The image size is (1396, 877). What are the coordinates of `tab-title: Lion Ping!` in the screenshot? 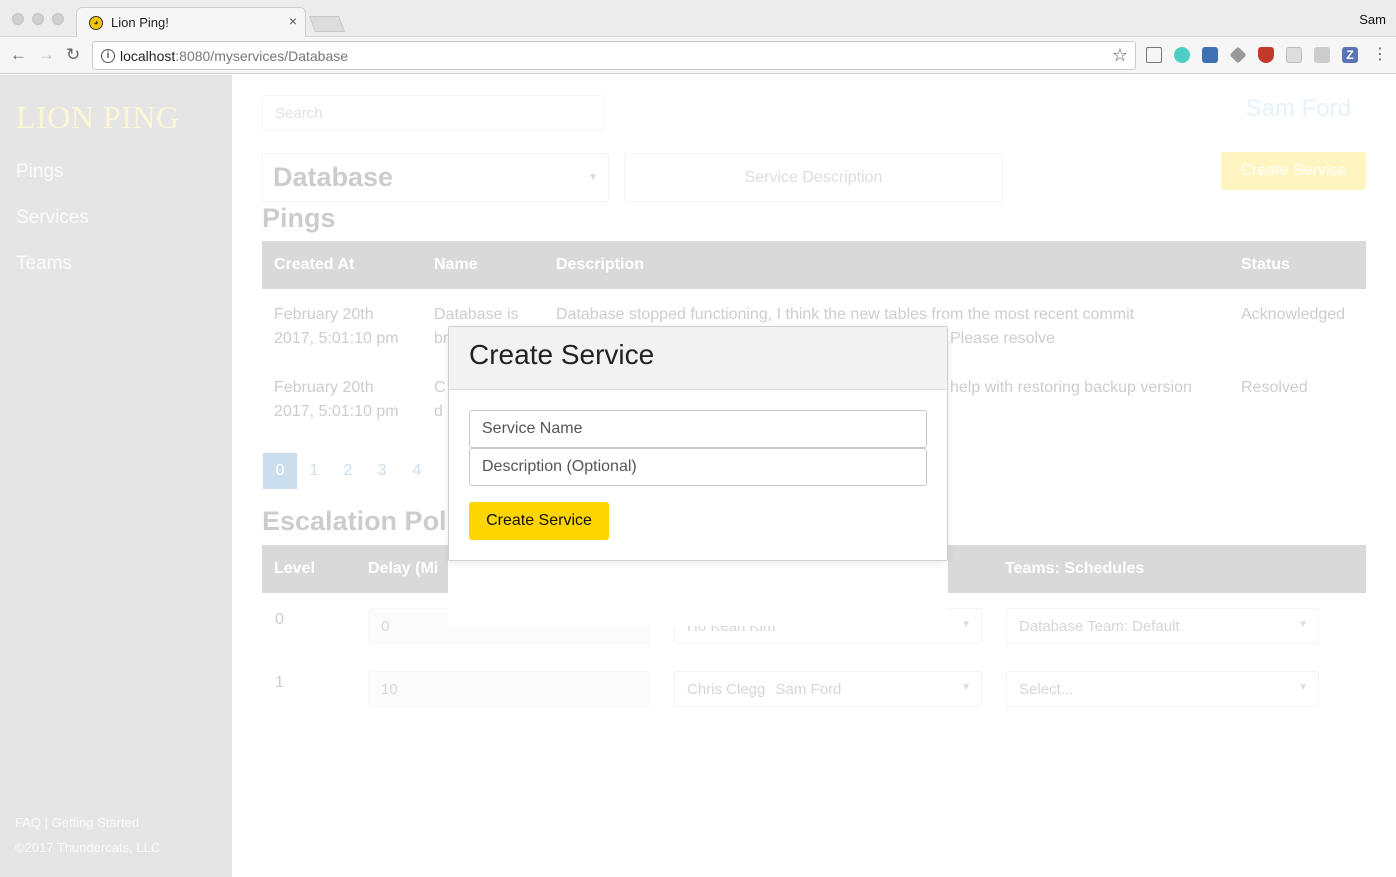 It's located at (140, 22).